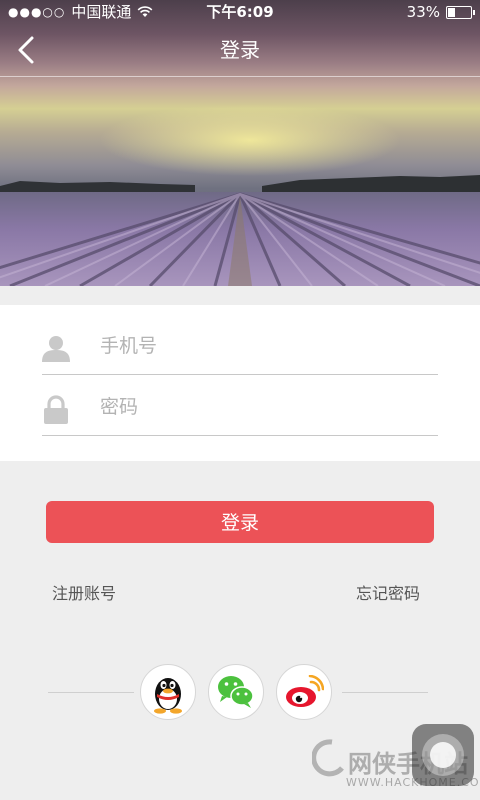 This screenshot has width=480, height=800. What do you see at coordinates (451, 12) in the screenshot?
I see `battery-level` at bounding box center [451, 12].